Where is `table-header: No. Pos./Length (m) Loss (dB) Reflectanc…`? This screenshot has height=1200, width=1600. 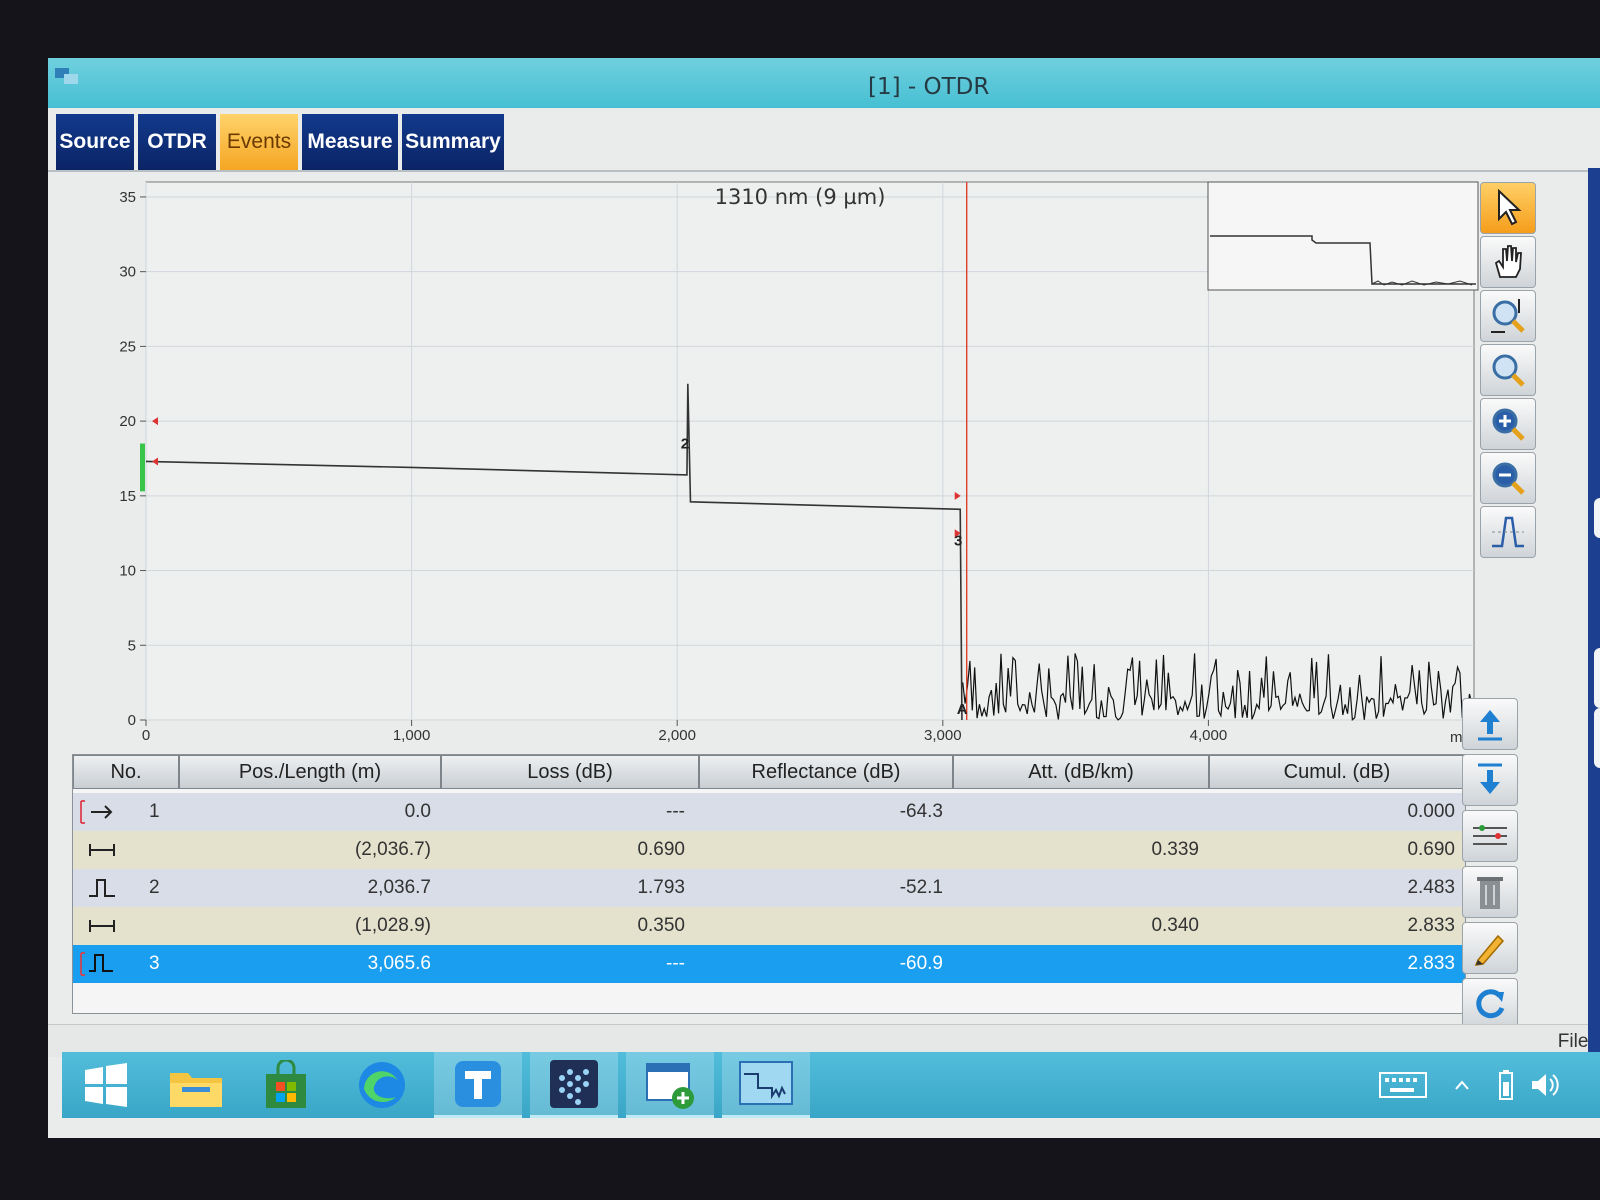 table-header: No. Pos./Length (m) Loss (dB) Reflectanc… is located at coordinates (769, 773).